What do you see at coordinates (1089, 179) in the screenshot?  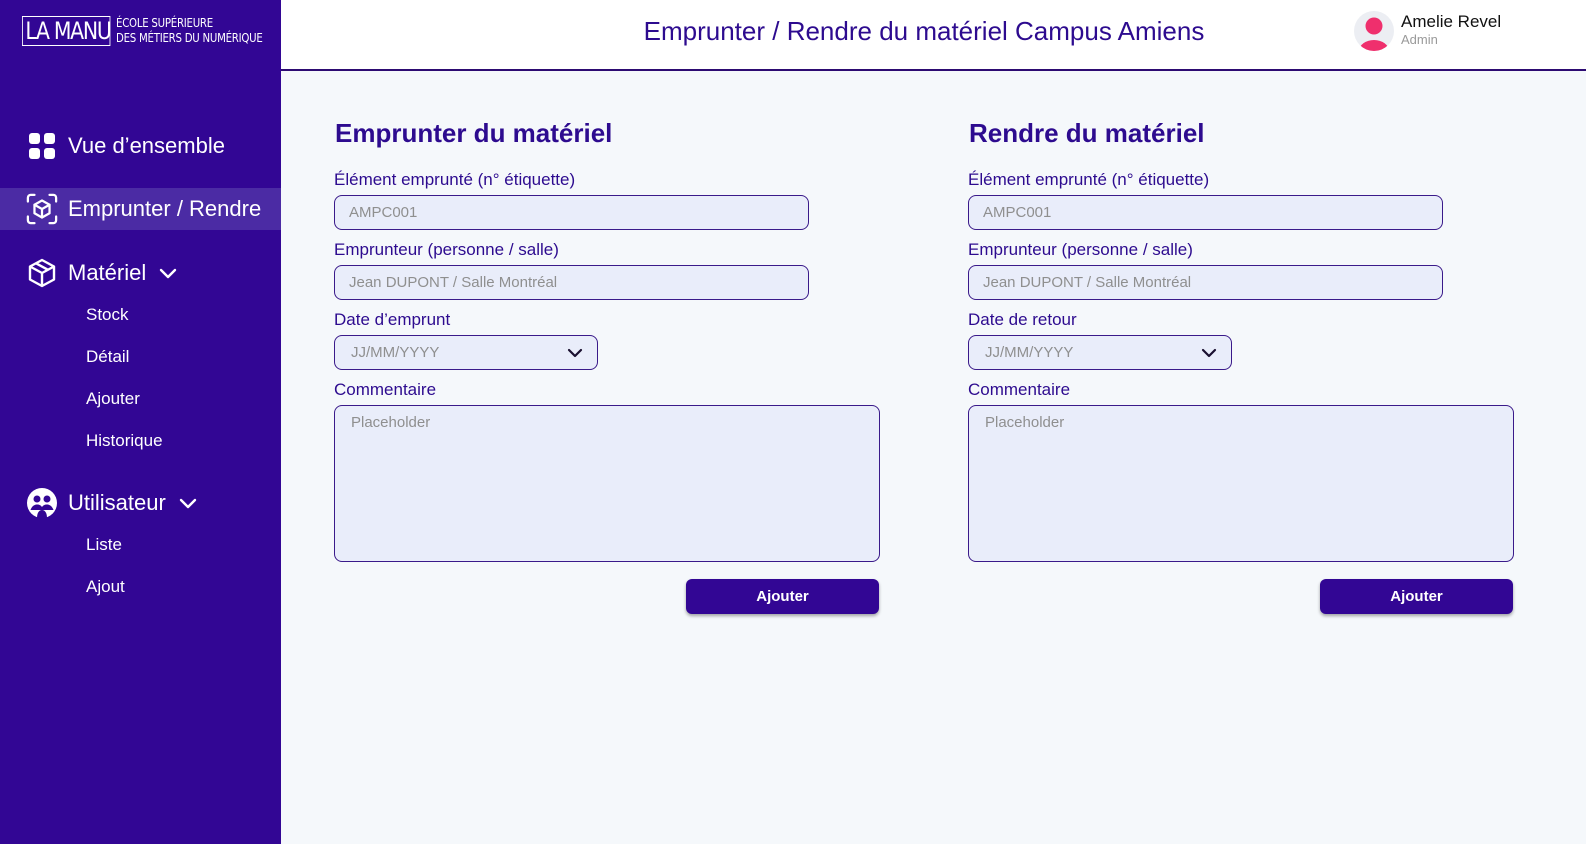 I see `return-item-label: Élément emprunté (n° étiquette)` at bounding box center [1089, 179].